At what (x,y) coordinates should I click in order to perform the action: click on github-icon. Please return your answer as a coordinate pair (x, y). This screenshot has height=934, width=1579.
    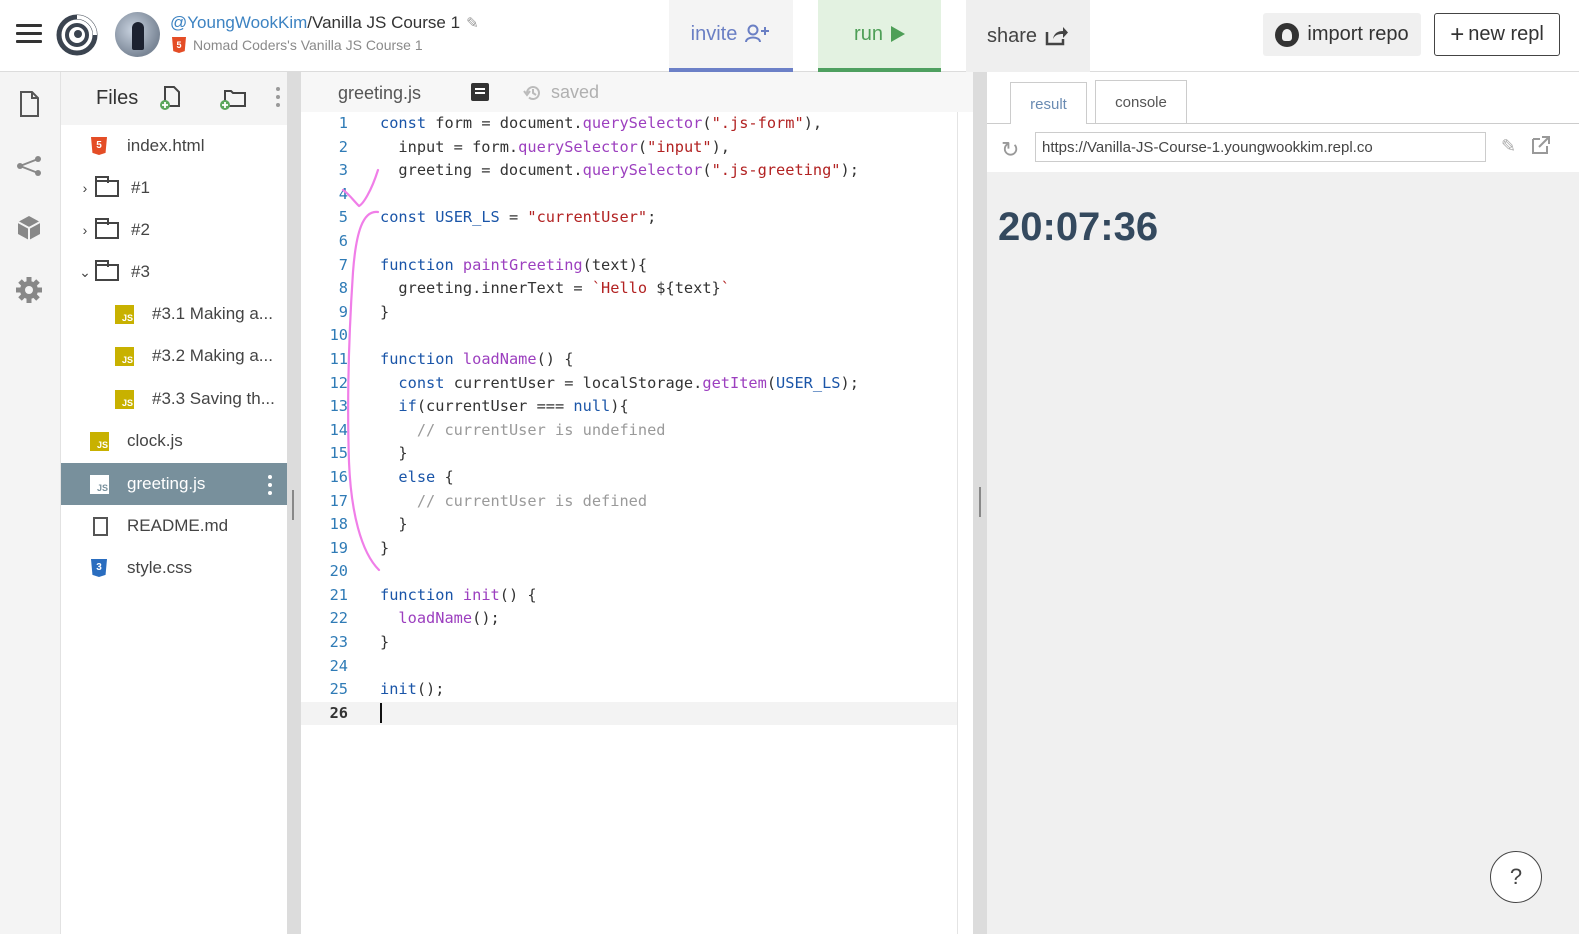
    Looking at the image, I should click on (1287, 34).